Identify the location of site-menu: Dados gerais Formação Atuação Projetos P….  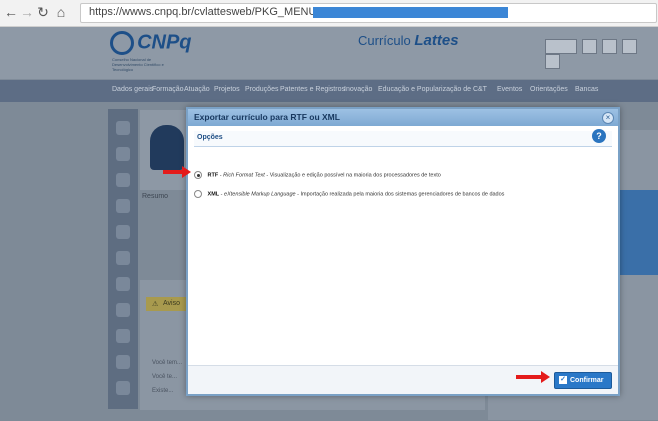
(329, 91).